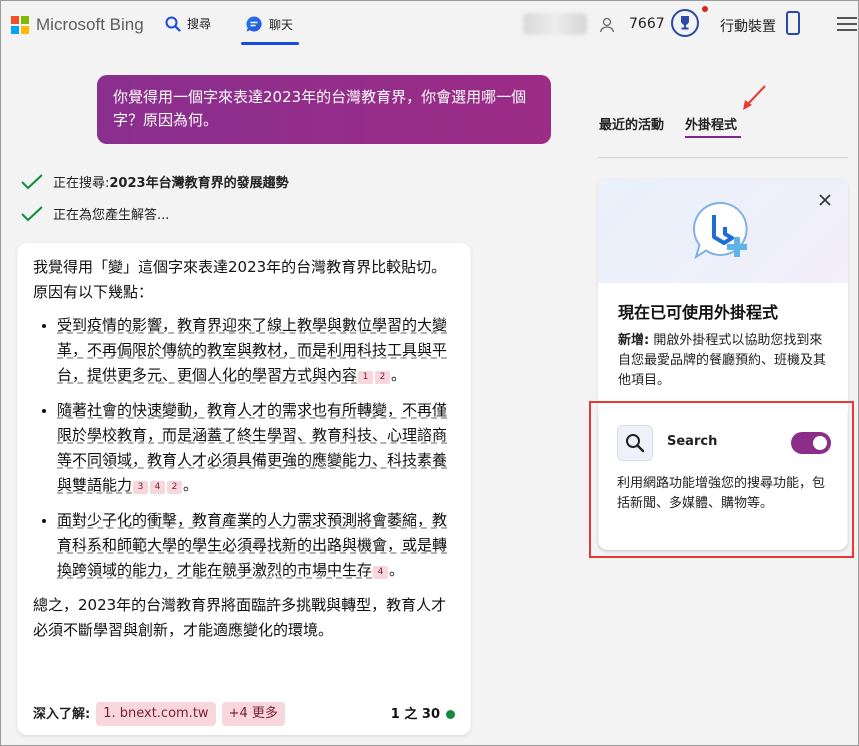 Image resolution: width=859 pixels, height=746 pixels. I want to click on divider, so click(723, 157).